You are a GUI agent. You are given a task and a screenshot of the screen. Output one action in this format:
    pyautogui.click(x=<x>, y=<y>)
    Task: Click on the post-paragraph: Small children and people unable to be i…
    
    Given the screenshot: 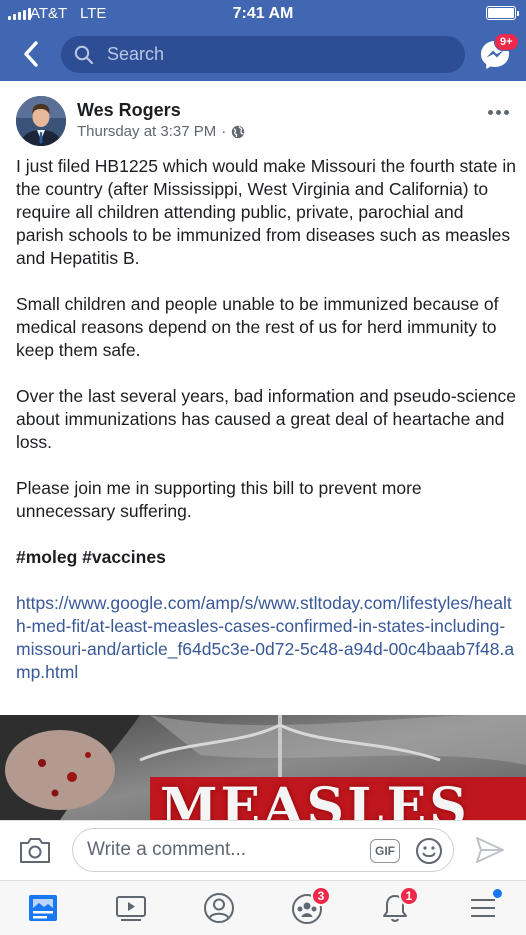 What is the action you would take?
    pyautogui.click(x=257, y=327)
    